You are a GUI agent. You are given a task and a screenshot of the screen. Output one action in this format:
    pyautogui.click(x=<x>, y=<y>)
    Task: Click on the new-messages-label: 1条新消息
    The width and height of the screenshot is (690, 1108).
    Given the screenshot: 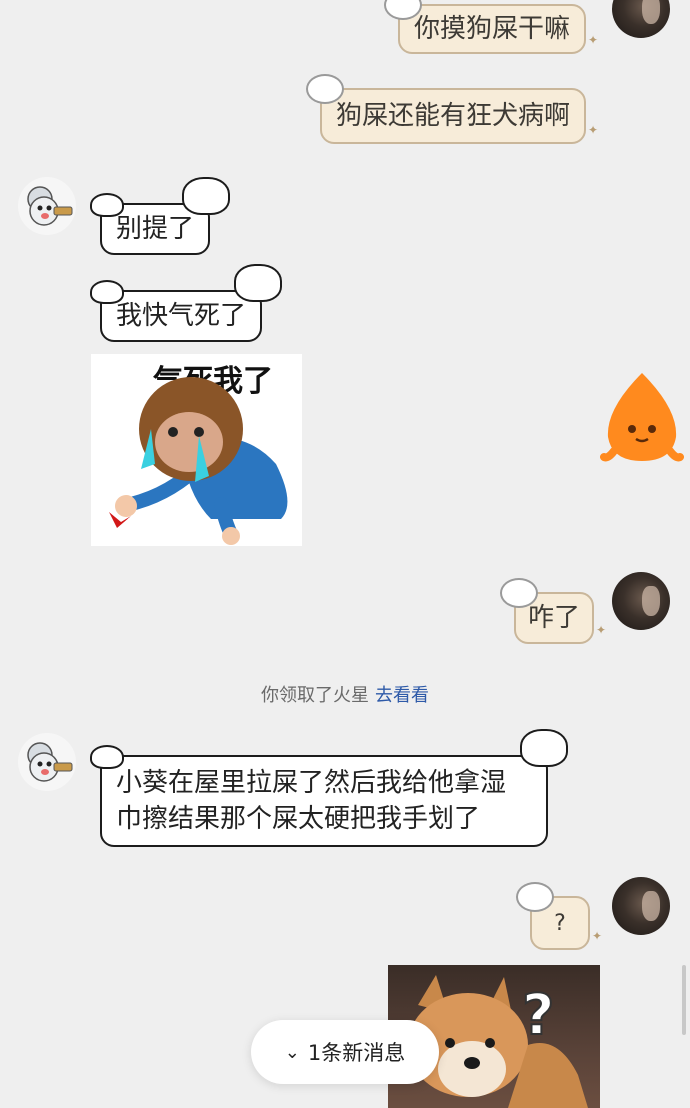 What is the action you would take?
    pyautogui.click(x=356, y=1053)
    